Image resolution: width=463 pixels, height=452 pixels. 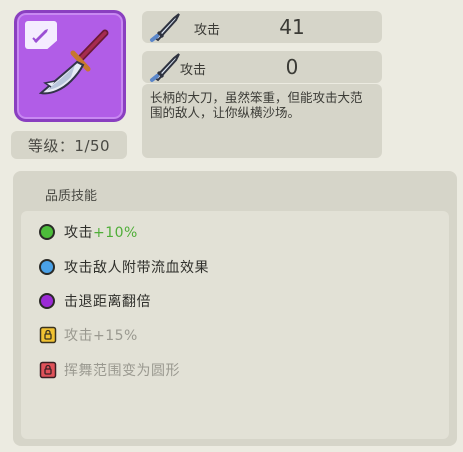 I want to click on skill-text: 挥舞范围变为圆形, so click(x=122, y=371).